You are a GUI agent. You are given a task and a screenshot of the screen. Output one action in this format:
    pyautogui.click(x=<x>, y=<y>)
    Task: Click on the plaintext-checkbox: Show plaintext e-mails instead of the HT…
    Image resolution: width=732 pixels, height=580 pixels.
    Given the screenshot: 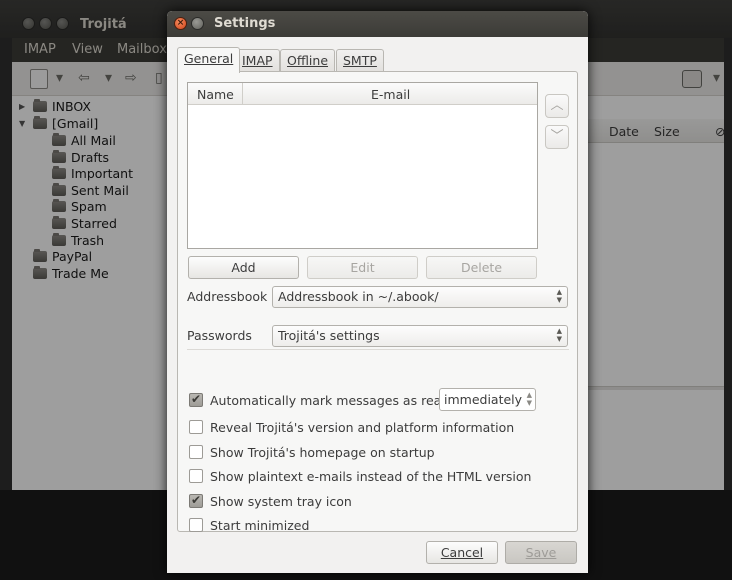 What is the action you would take?
    pyautogui.click(x=360, y=476)
    